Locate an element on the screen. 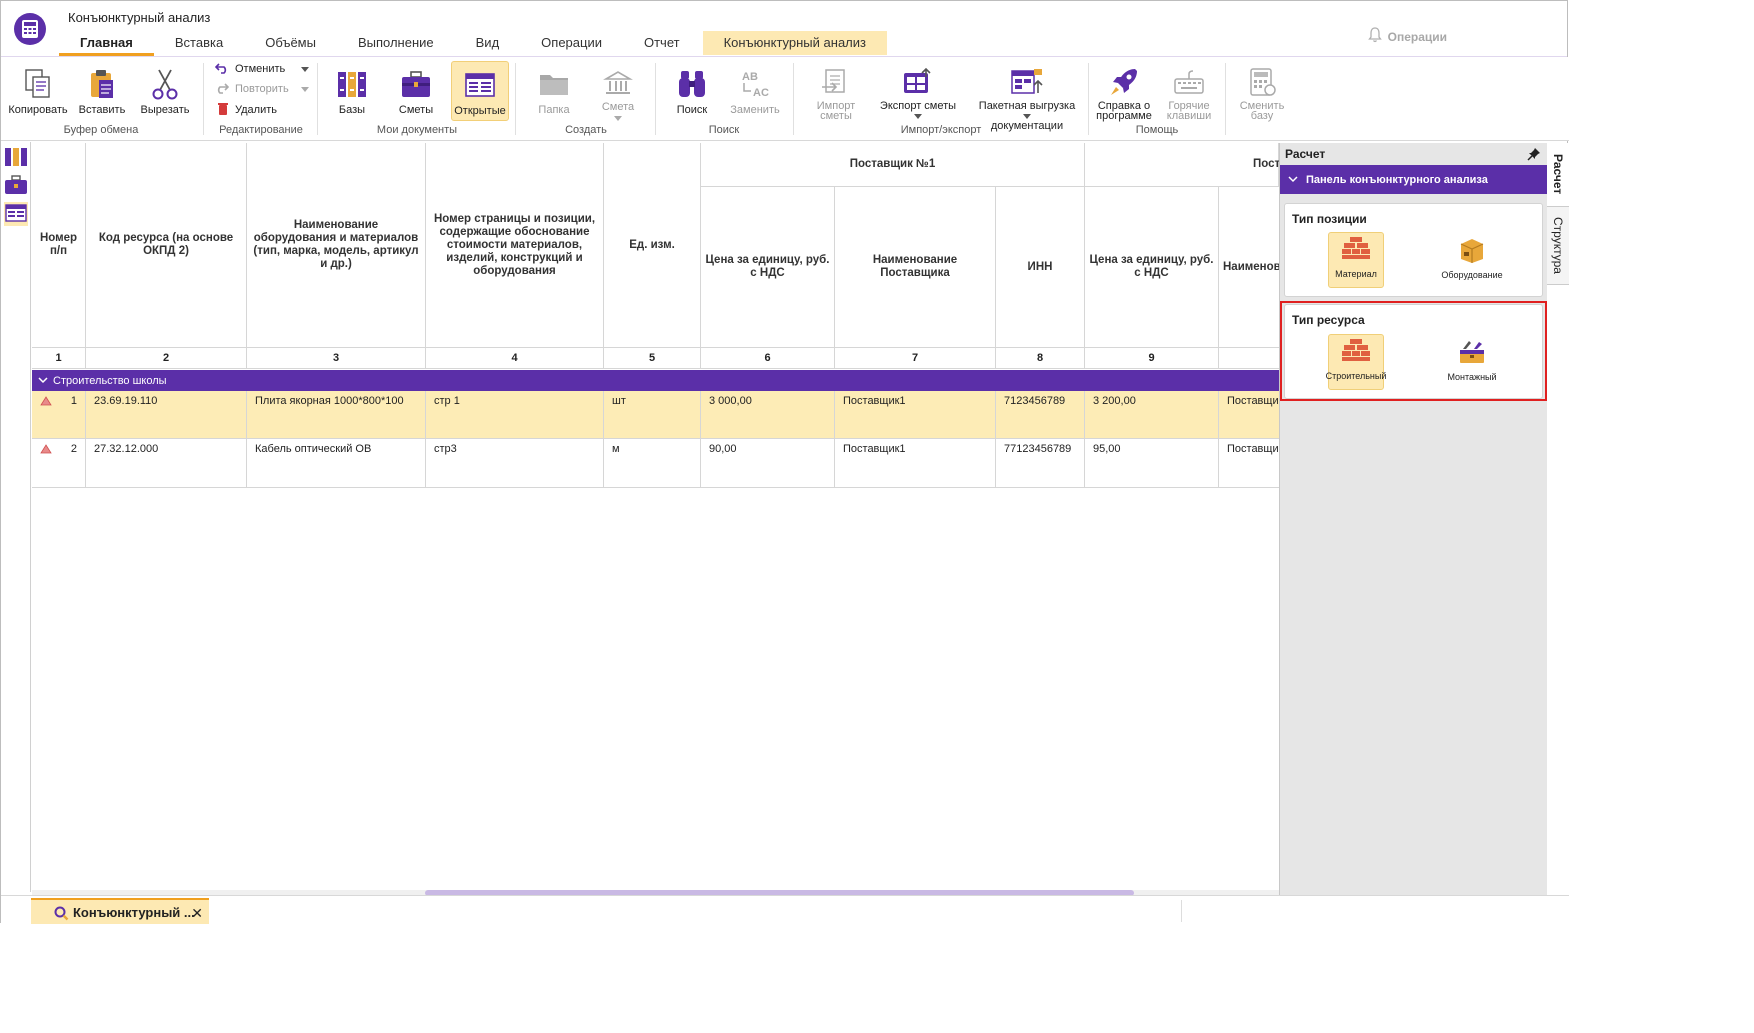 Image resolution: width=1754 pixels, height=1033 pixels. cell-unit: м is located at coordinates (652, 463).